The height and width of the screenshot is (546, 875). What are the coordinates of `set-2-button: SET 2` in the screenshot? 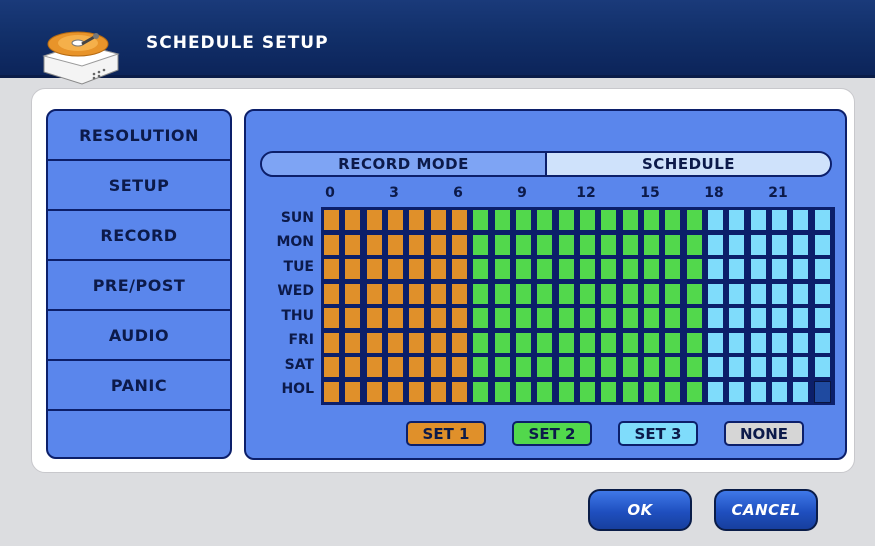 It's located at (552, 433).